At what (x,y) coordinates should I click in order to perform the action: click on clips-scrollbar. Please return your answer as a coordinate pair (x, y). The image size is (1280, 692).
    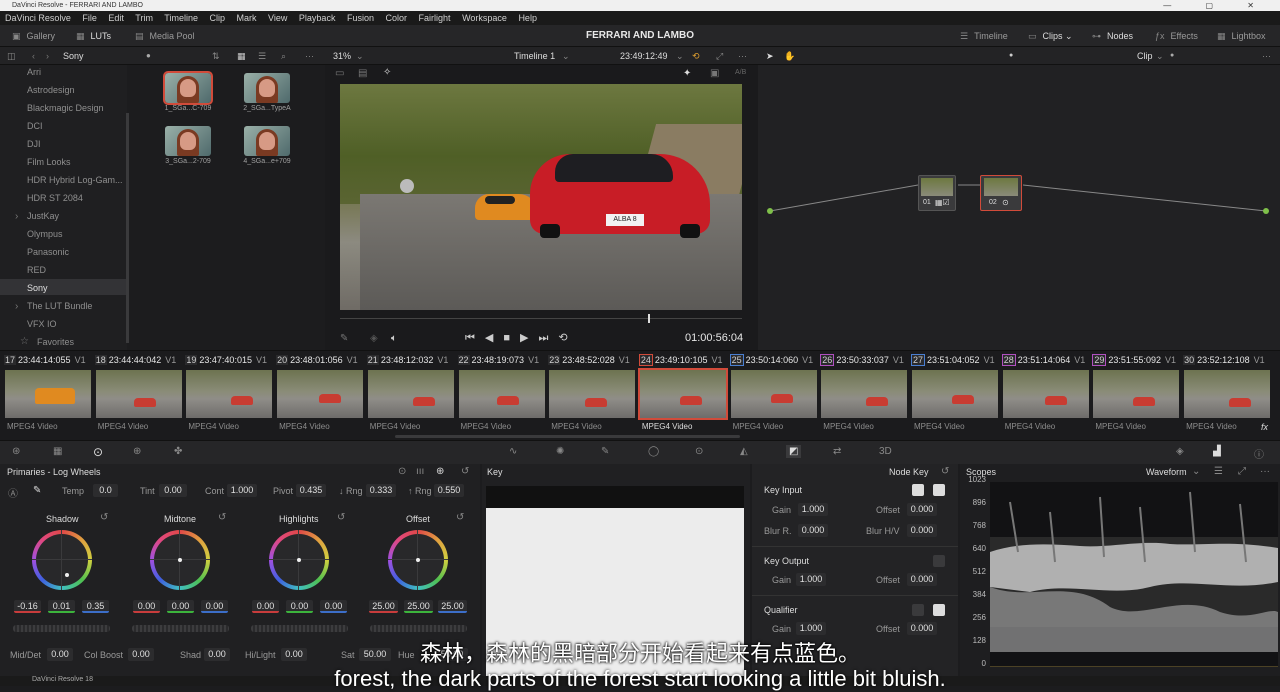
    Looking at the image, I should click on (567, 436).